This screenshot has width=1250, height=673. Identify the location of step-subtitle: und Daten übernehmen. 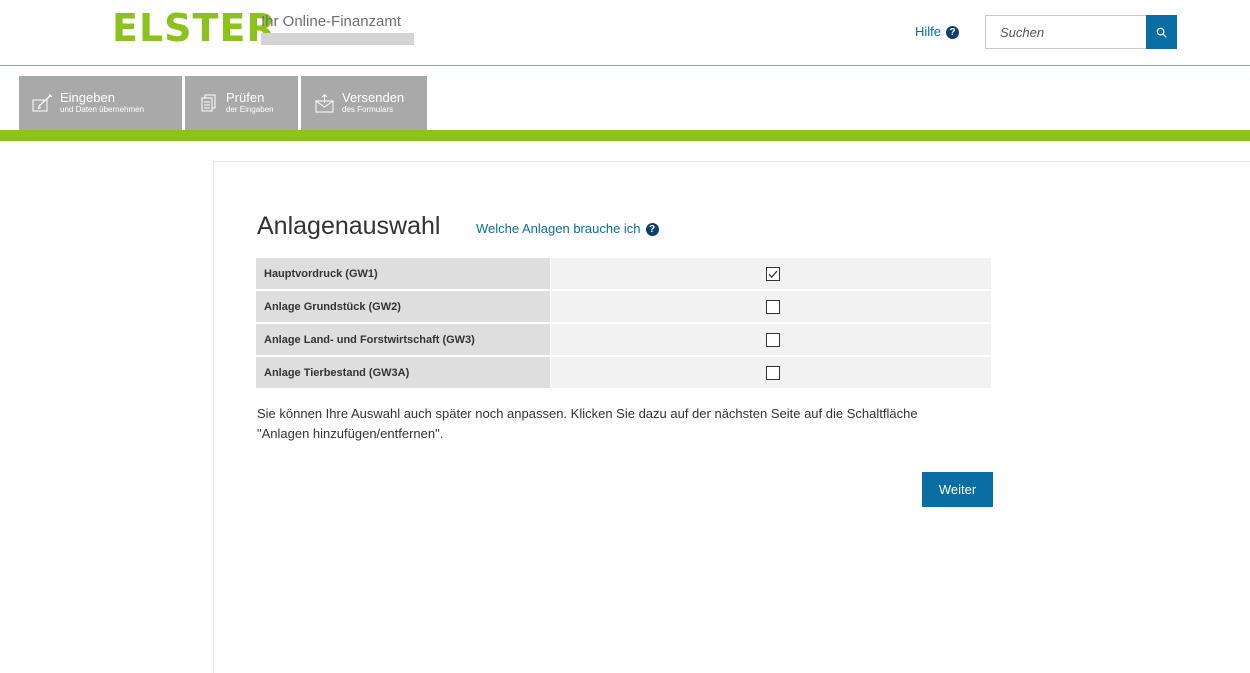
(102, 109).